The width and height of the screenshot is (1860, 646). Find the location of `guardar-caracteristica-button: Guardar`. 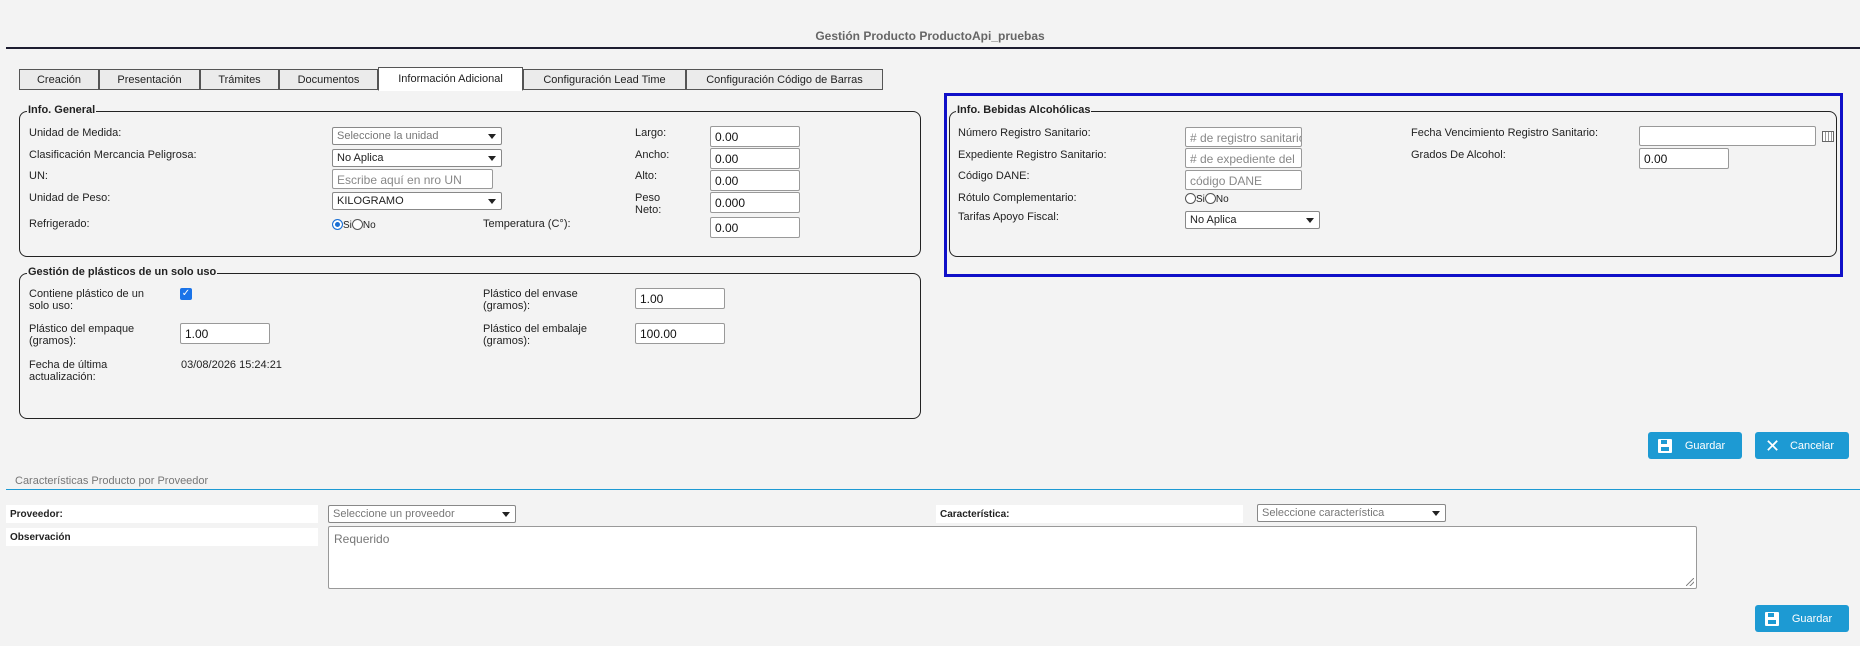

guardar-caracteristica-button: Guardar is located at coordinates (1802, 618).